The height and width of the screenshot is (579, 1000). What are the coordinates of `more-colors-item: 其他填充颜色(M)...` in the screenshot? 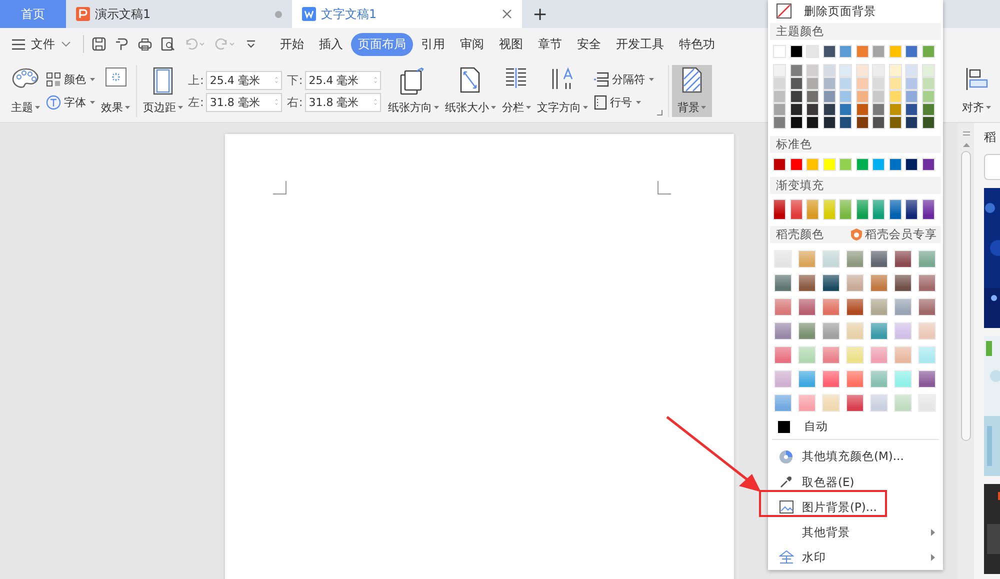 It's located at (855, 457).